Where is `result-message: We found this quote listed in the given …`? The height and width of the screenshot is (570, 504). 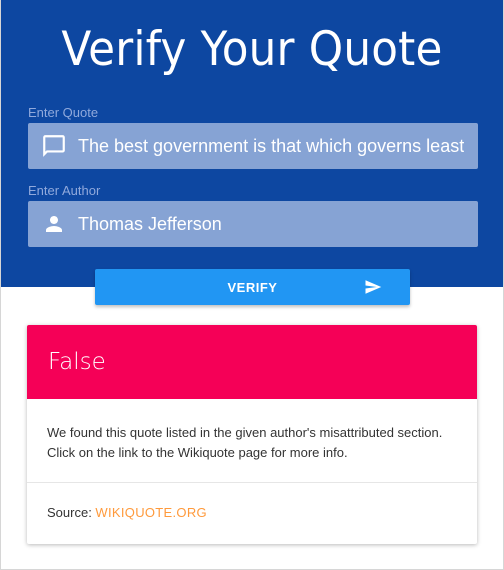
result-message: We found this quote listed in the given … is located at coordinates (245, 442).